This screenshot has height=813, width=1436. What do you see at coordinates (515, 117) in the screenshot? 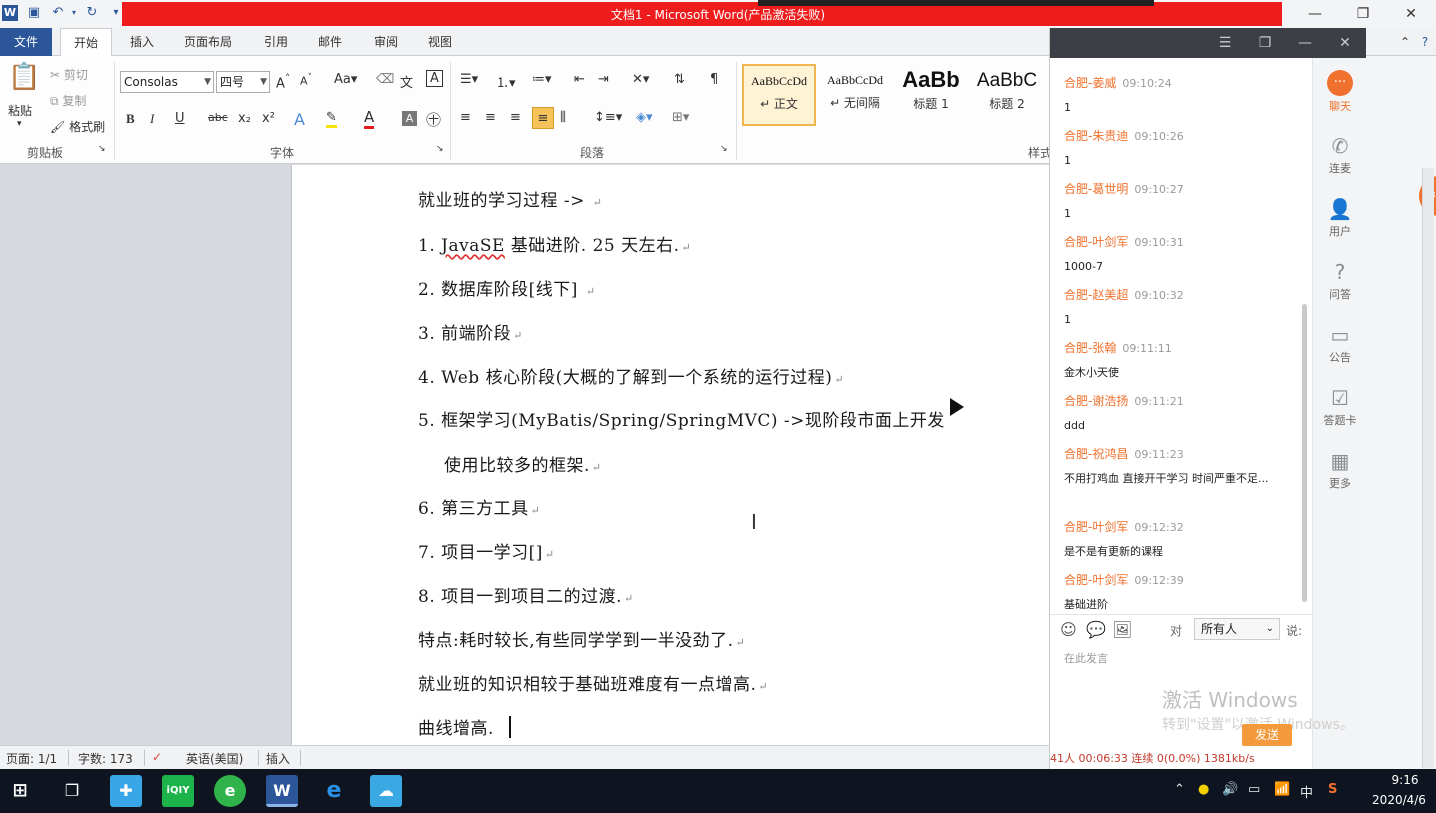
I see `align-right-icon: ≡` at bounding box center [515, 117].